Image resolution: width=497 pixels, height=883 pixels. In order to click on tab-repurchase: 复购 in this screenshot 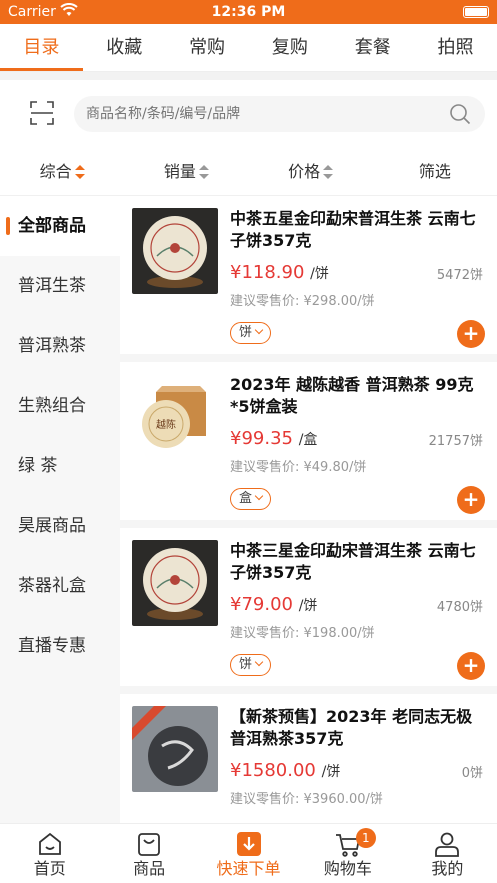, I will do `click(289, 47)`.